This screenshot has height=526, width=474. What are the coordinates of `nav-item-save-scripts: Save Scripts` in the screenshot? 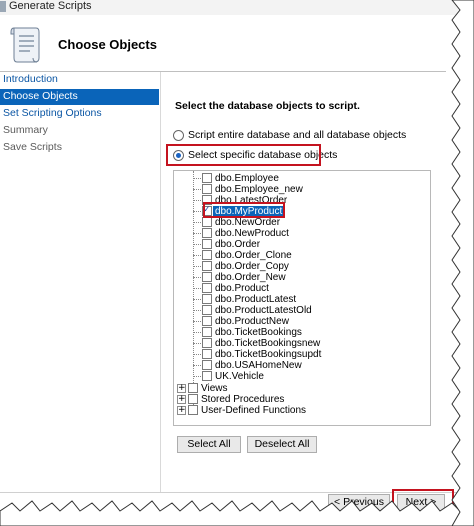 It's located at (32, 147).